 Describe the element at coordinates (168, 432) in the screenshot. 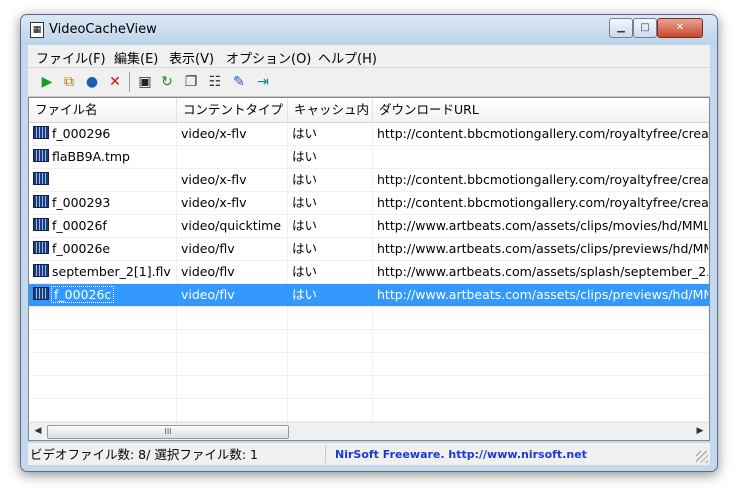

I see `scroll-thumb: III` at that location.